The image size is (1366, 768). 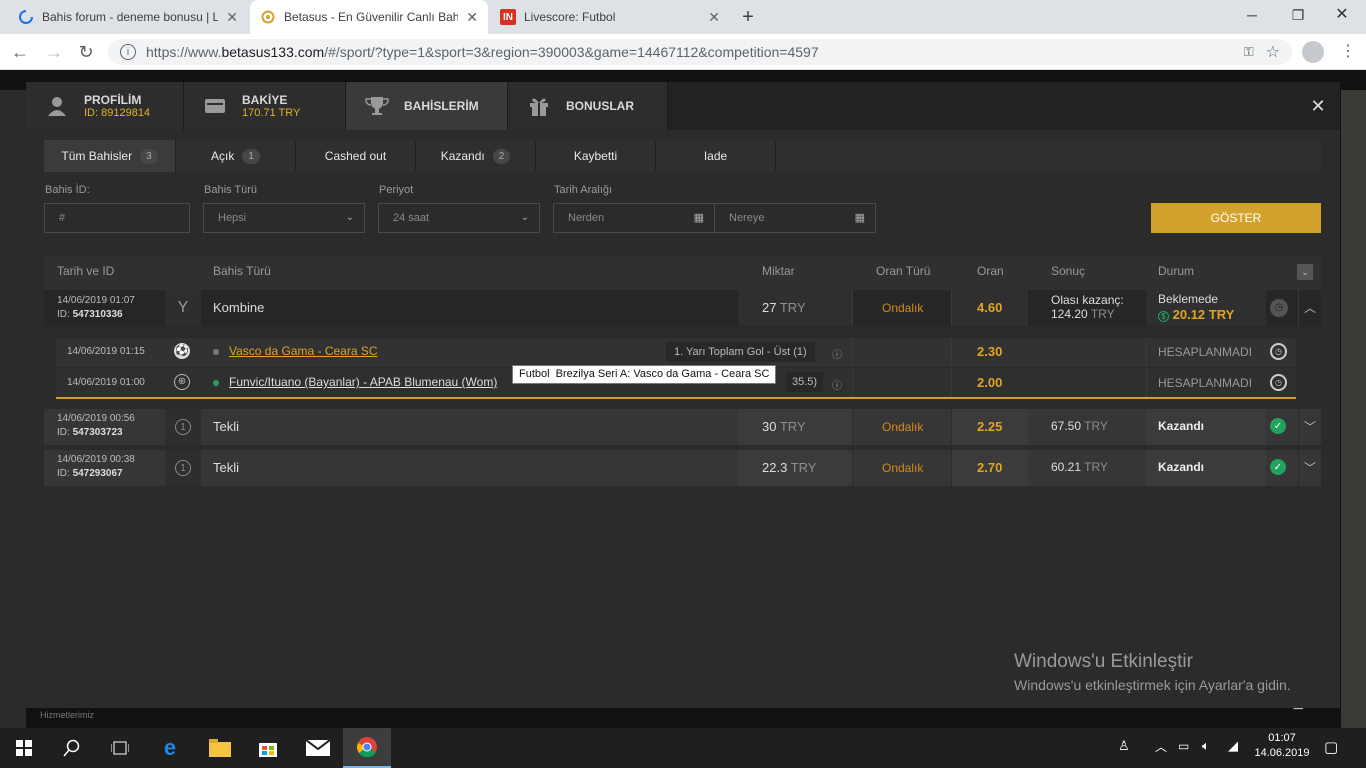 I want to click on windows-start-icon, so click(x=24, y=748).